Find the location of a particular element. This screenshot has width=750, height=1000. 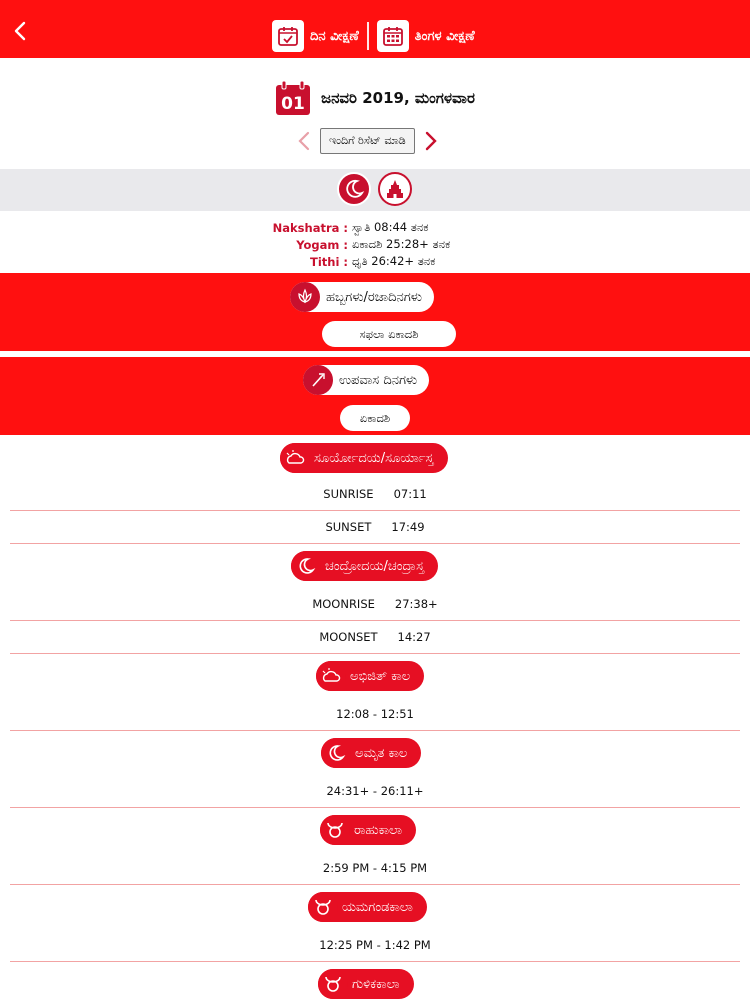

tab-month-view: ತಿಂಗಳ ವೀಕ್ಷಣೆ is located at coordinates (425, 36).